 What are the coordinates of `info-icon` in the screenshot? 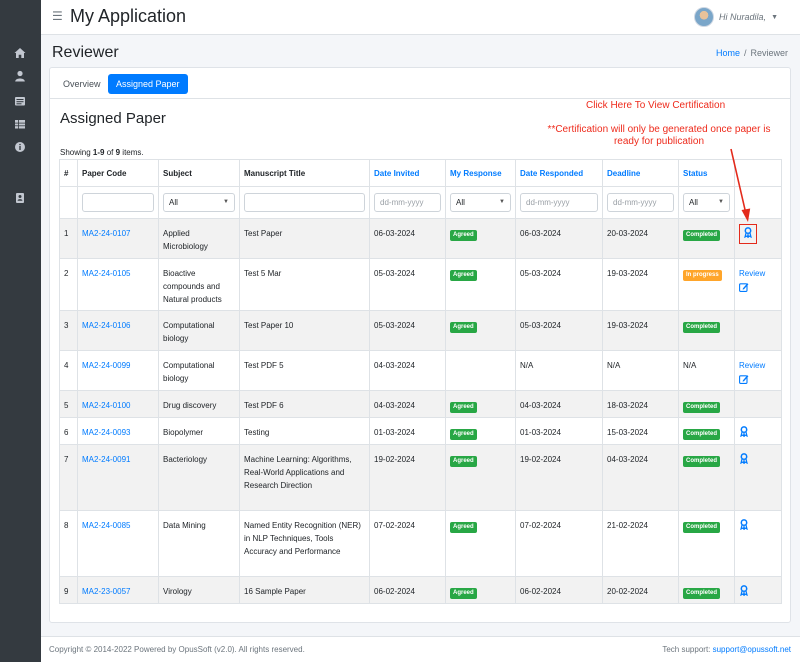 It's located at (20, 147).